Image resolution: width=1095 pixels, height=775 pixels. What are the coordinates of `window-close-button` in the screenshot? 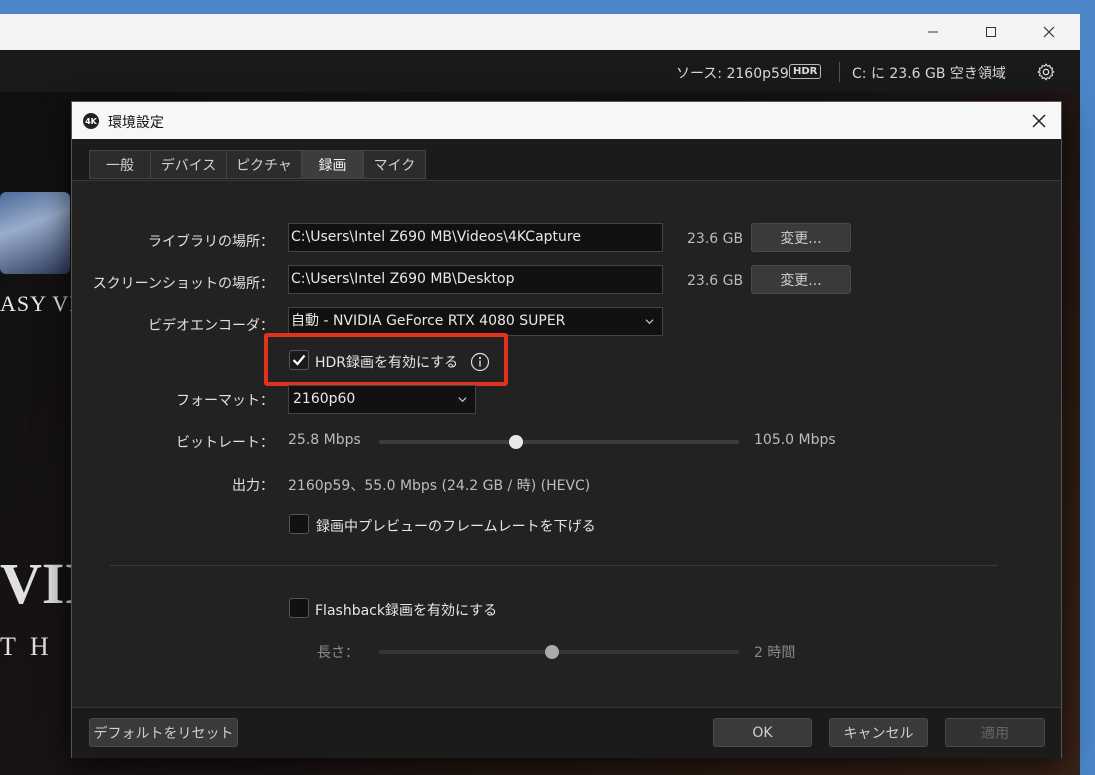 It's located at (1049, 32).